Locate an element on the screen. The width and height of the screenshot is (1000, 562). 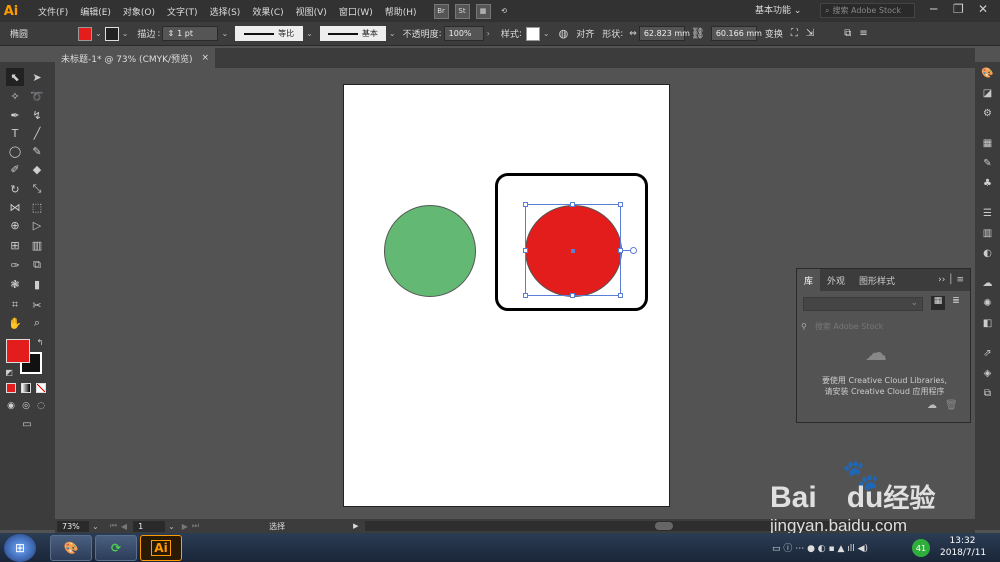
height-field: 60.166 mm is located at coordinates (736, 33).